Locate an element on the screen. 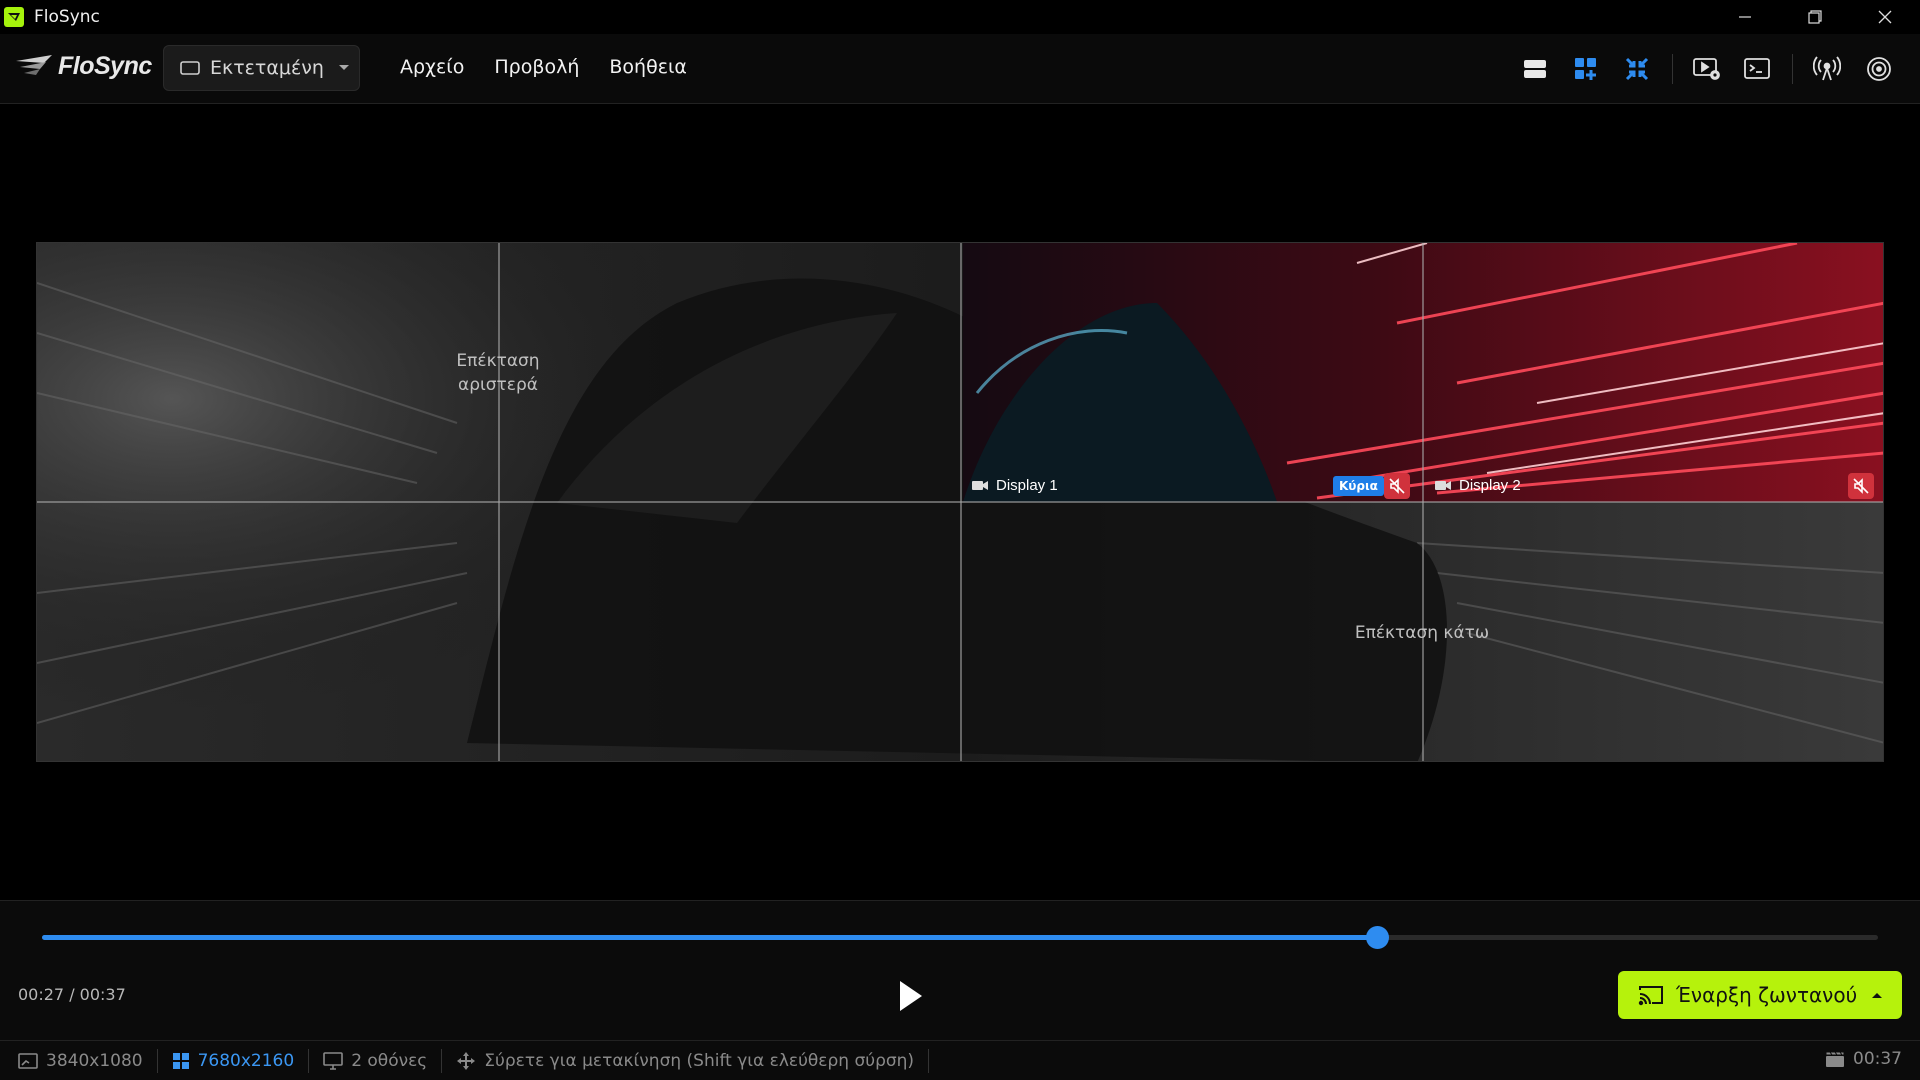 This screenshot has height=1080, width=1920. extend-down-zone: Επέκταση κάτω is located at coordinates (1422, 633).